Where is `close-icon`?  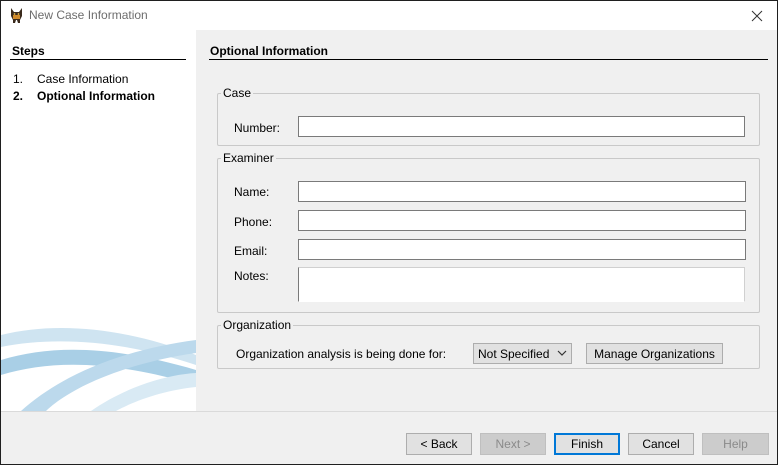
close-icon is located at coordinates (757, 15).